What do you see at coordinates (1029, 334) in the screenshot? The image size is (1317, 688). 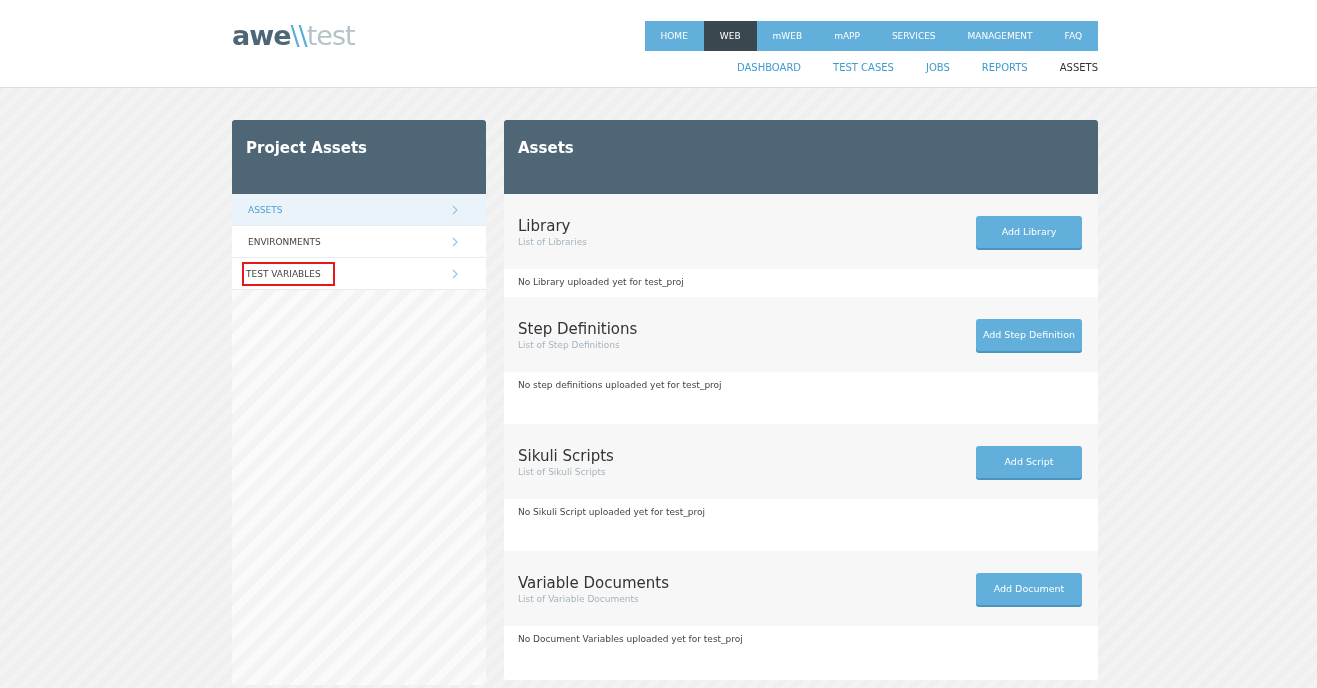 I see `add-button: Add Step Definition` at bounding box center [1029, 334].